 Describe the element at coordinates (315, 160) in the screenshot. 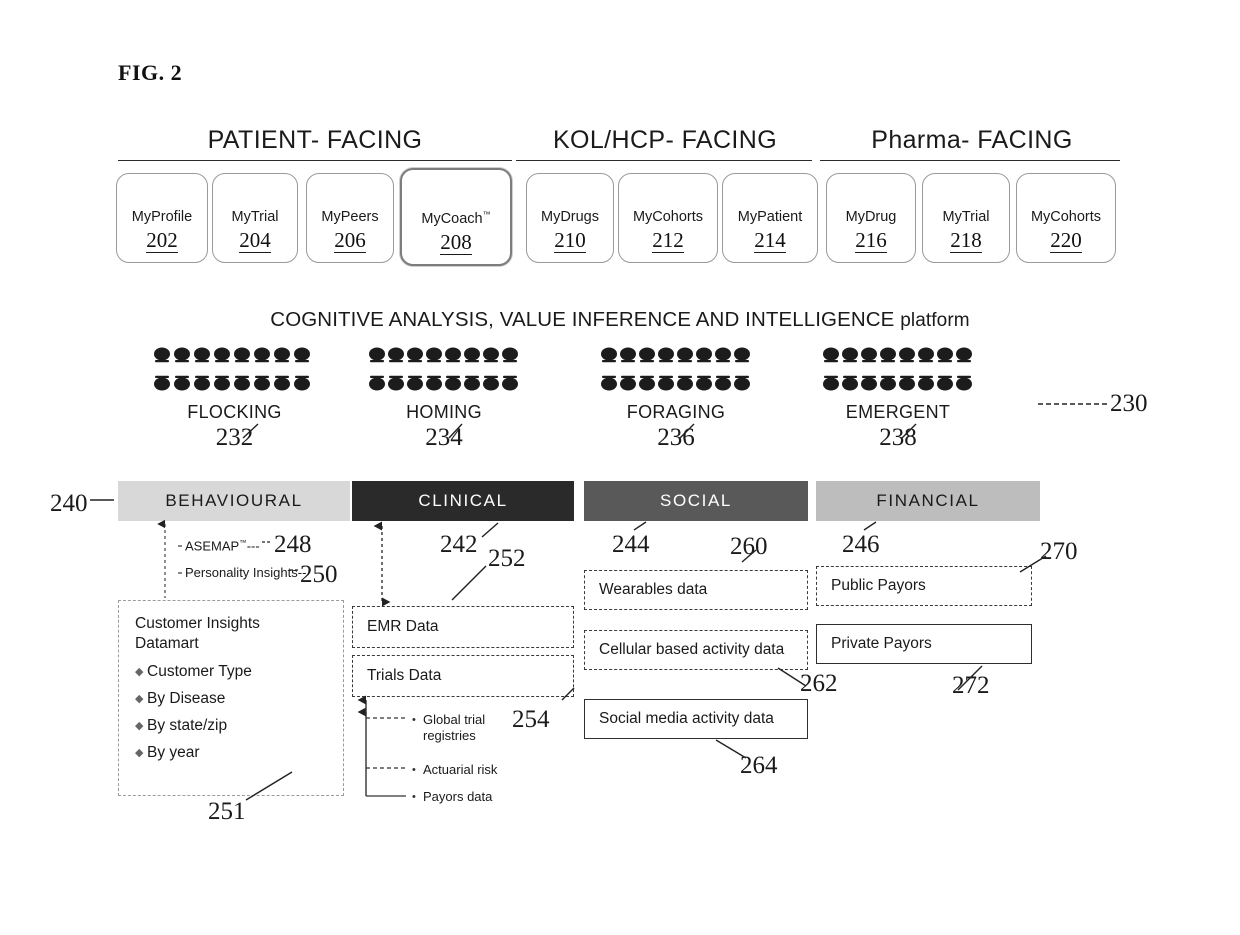

I see `group-rule-patient` at that location.